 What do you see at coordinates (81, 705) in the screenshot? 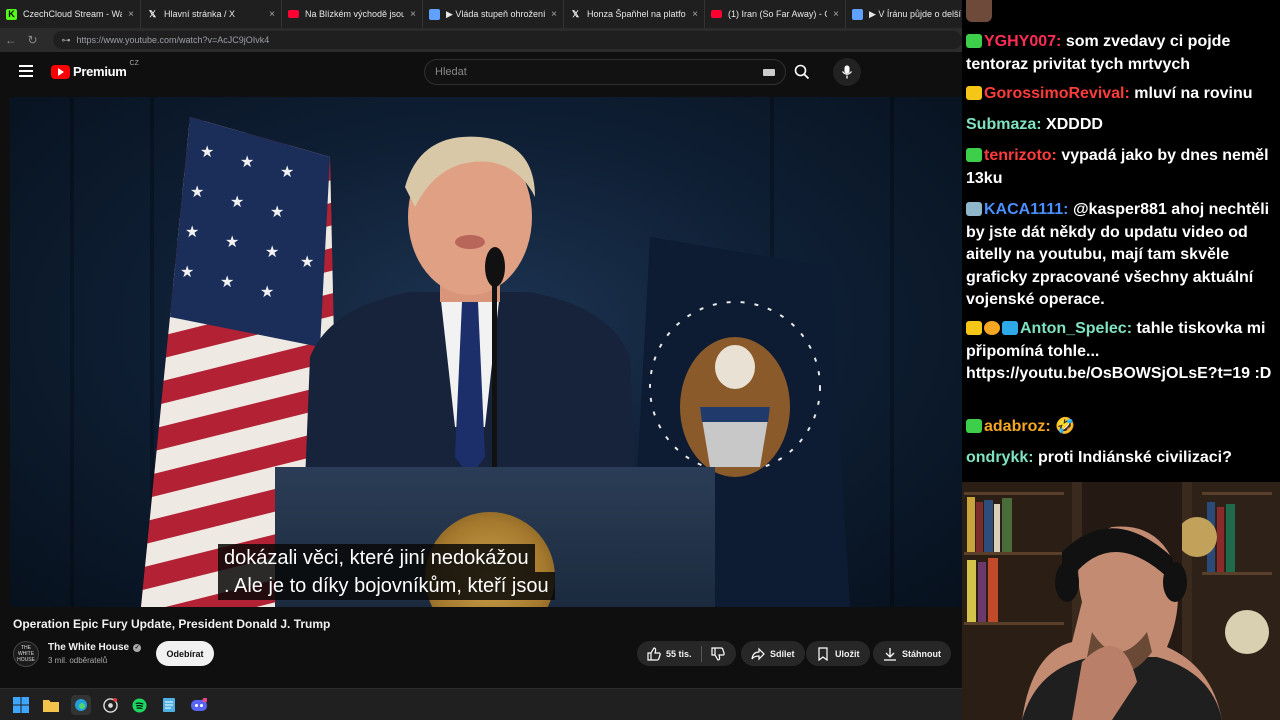
I see `edge-icon` at bounding box center [81, 705].